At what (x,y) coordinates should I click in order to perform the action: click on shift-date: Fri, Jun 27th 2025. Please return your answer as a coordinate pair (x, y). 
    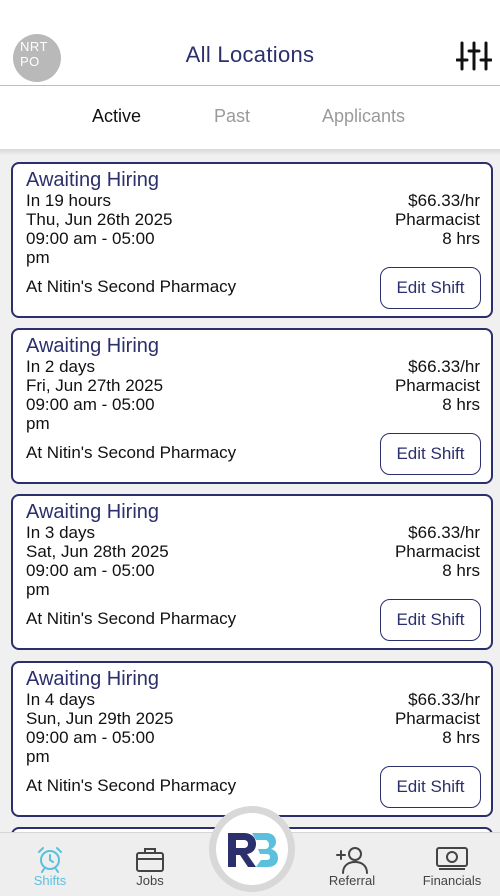
    Looking at the image, I should click on (95, 385).